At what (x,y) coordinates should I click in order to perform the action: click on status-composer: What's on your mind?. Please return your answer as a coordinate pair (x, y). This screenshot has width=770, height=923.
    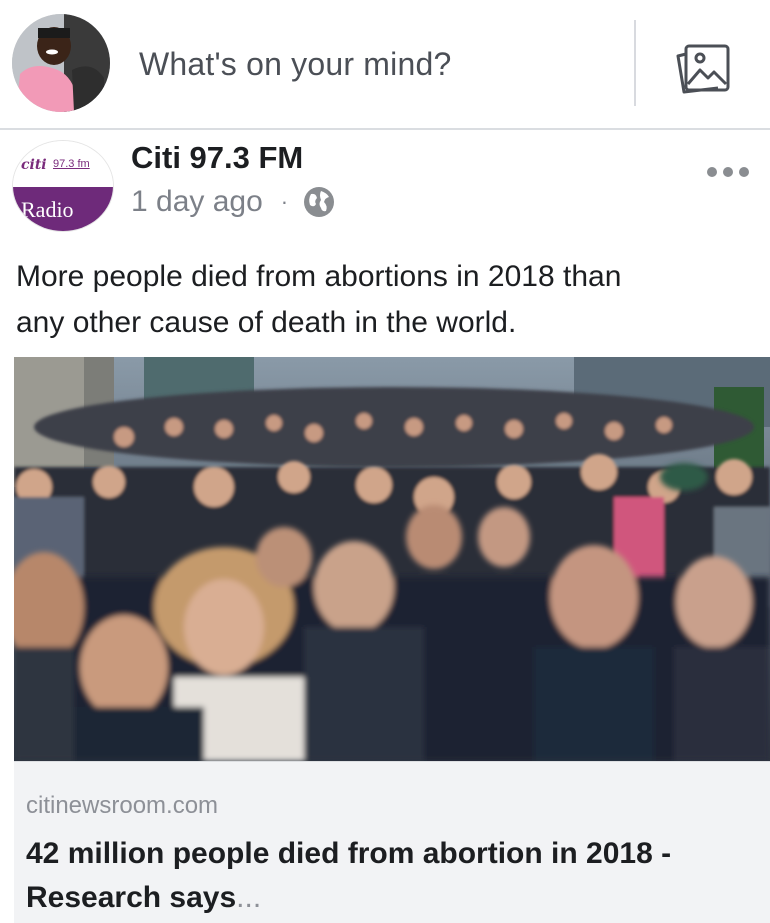
    Looking at the image, I should click on (385, 65).